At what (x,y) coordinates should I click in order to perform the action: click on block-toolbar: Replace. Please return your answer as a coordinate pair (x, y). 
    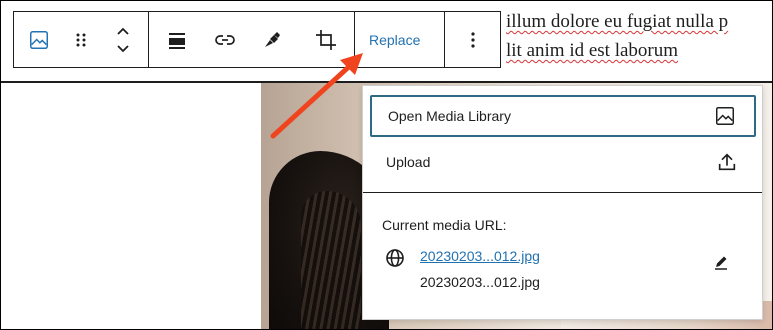
    Looking at the image, I should click on (257, 39).